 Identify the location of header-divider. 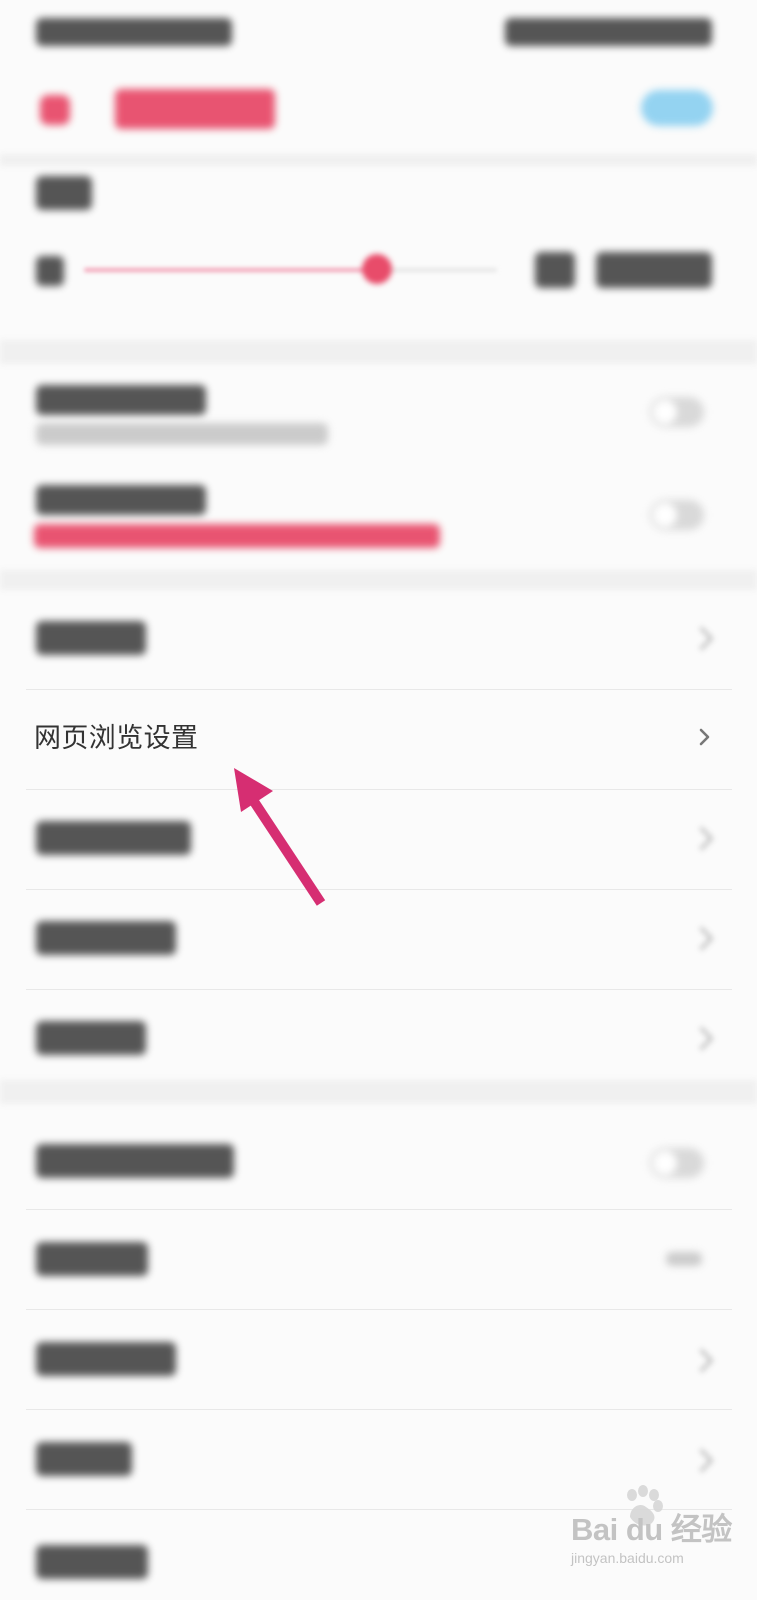
(378, 160).